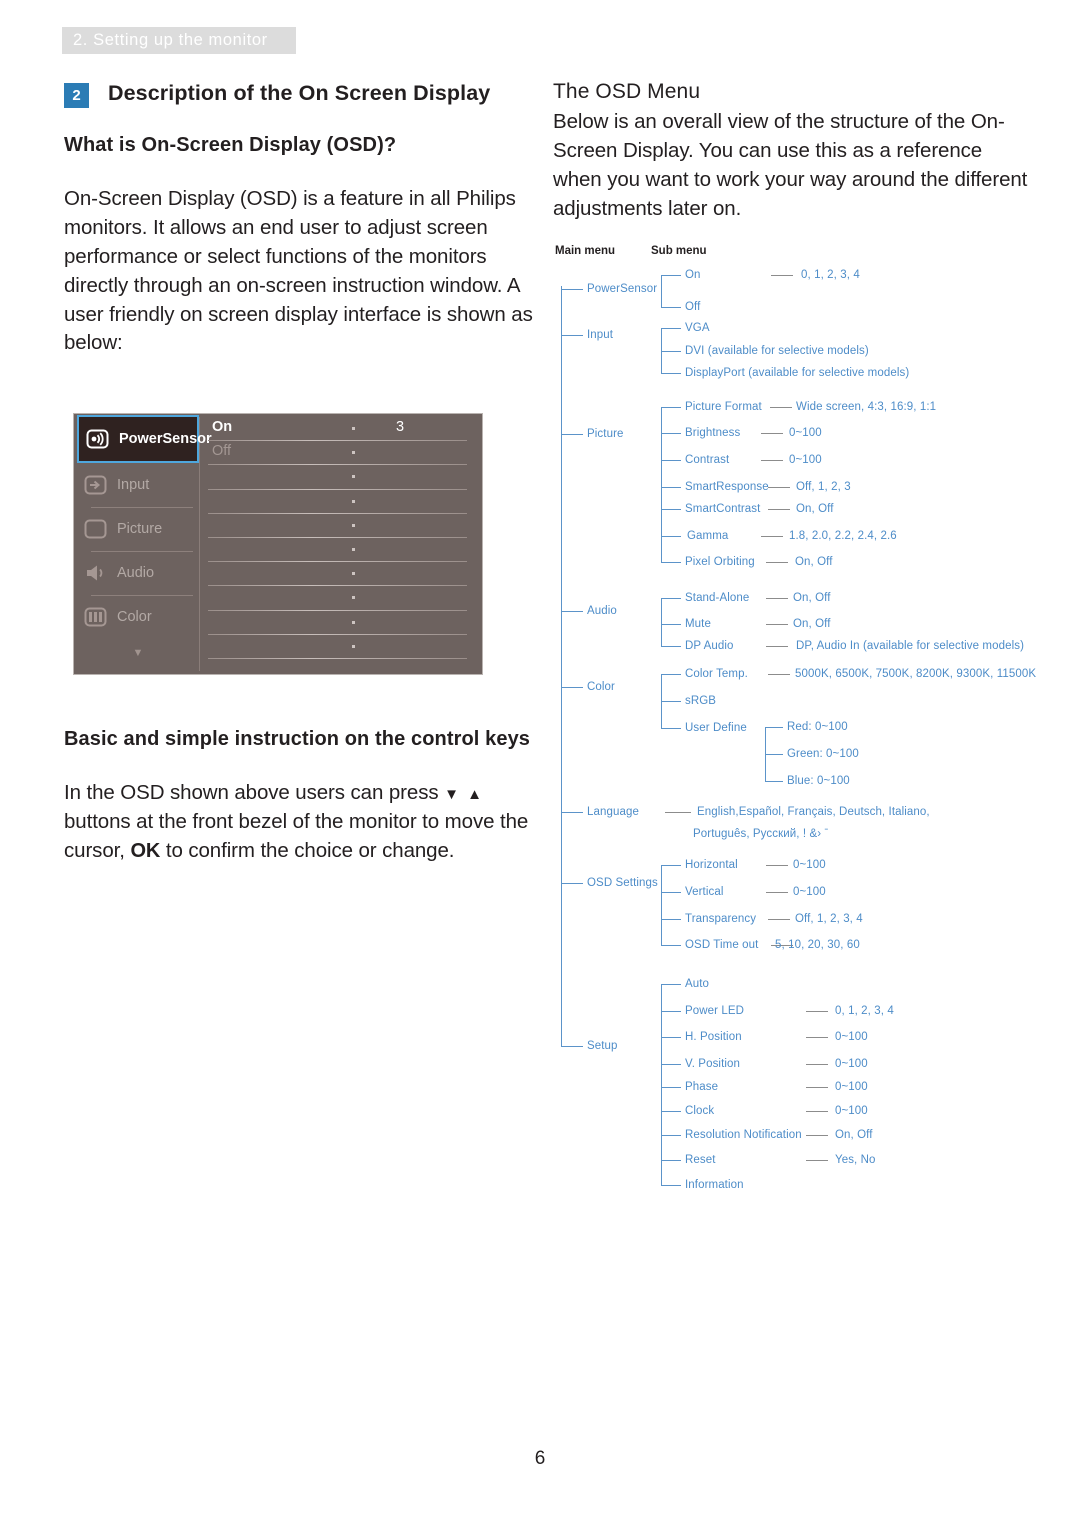  Describe the element at coordinates (144, 439) in the screenshot. I see `osd-menu-item-powersensor: PowerSensor` at that location.